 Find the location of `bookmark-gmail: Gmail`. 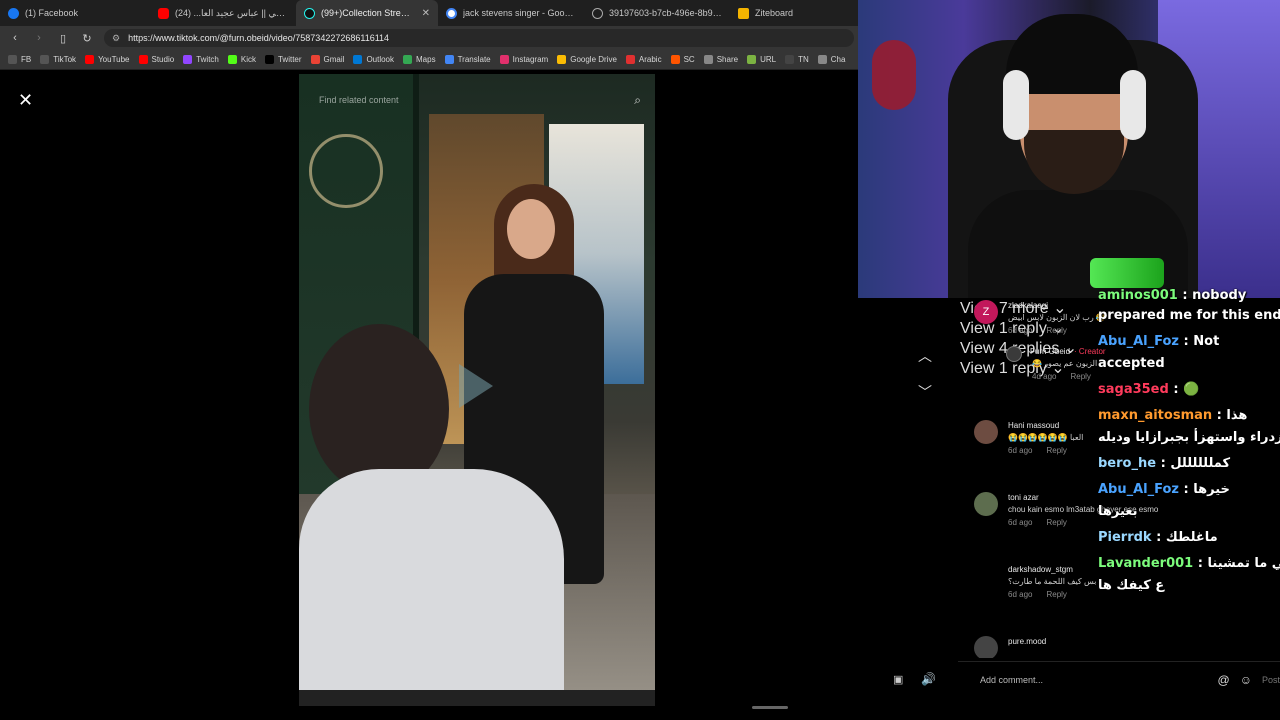

bookmark-gmail: Gmail is located at coordinates (327, 59).